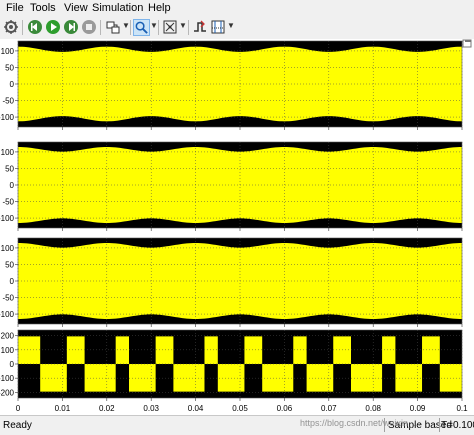 The height and width of the screenshot is (435, 474). Describe the element at coordinates (12, 84) in the screenshot. I see `plot-1-y-tick-label: 0` at that location.